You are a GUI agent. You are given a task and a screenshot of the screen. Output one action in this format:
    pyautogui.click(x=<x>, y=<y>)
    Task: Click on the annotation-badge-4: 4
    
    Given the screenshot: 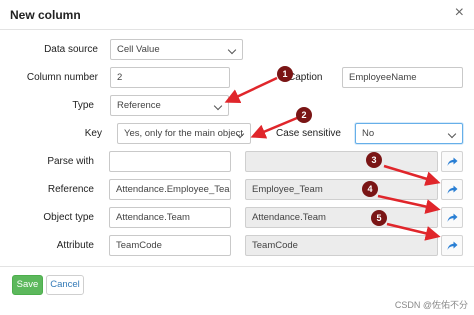 What is the action you would take?
    pyautogui.click(x=370, y=189)
    